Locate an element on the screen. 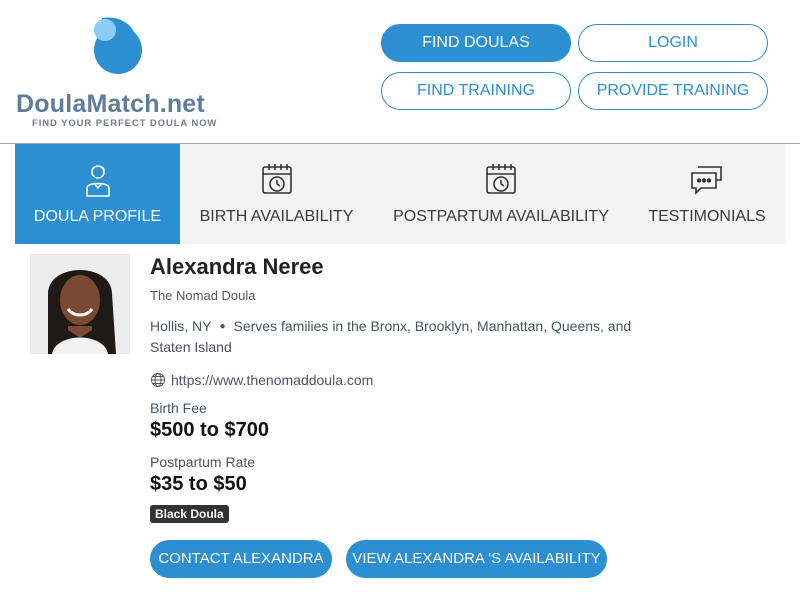 This screenshot has height=600, width=800. tab-doula-profile: DOULA PROFILE is located at coordinates (97, 194).